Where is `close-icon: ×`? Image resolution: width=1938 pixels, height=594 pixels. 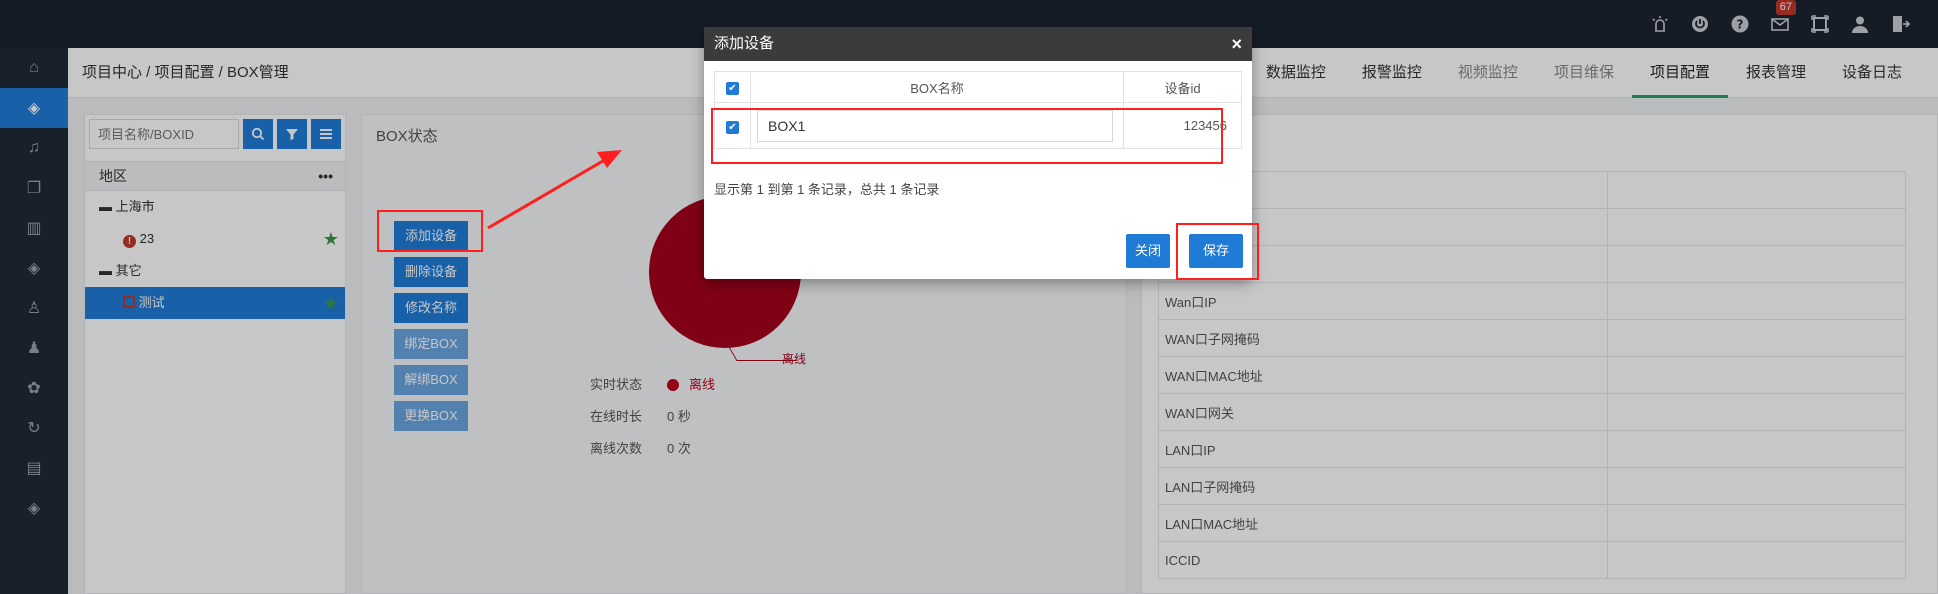
close-icon: × is located at coordinates (1236, 44).